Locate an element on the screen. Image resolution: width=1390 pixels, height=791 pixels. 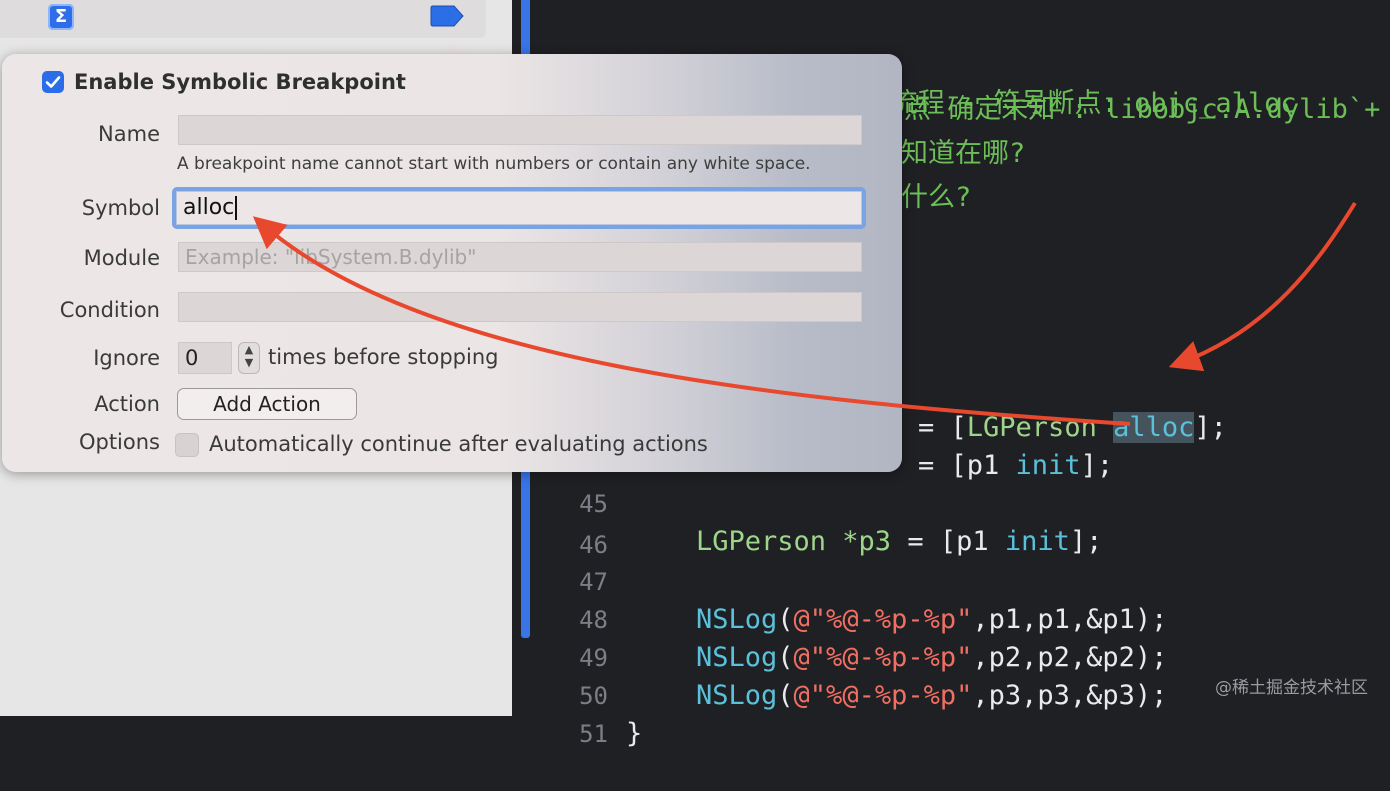
add-action-button: Add Action is located at coordinates (267, 404).